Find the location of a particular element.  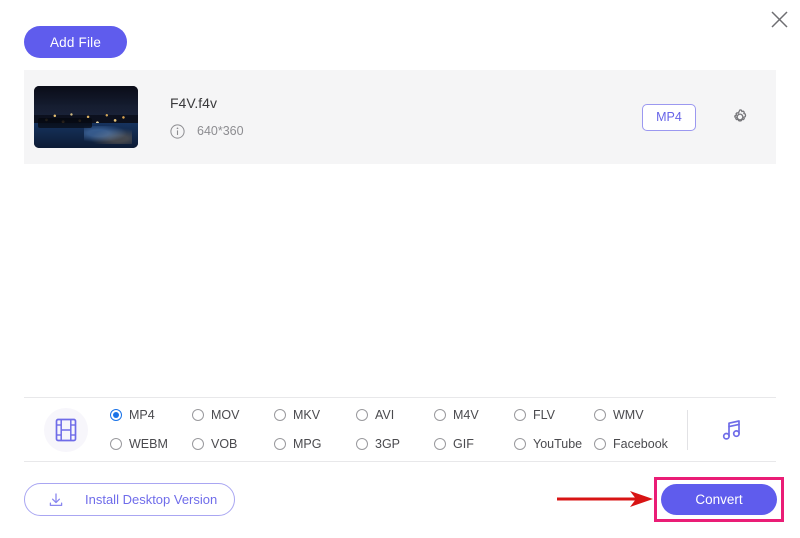

format-option-mov: MOV is located at coordinates (233, 415).